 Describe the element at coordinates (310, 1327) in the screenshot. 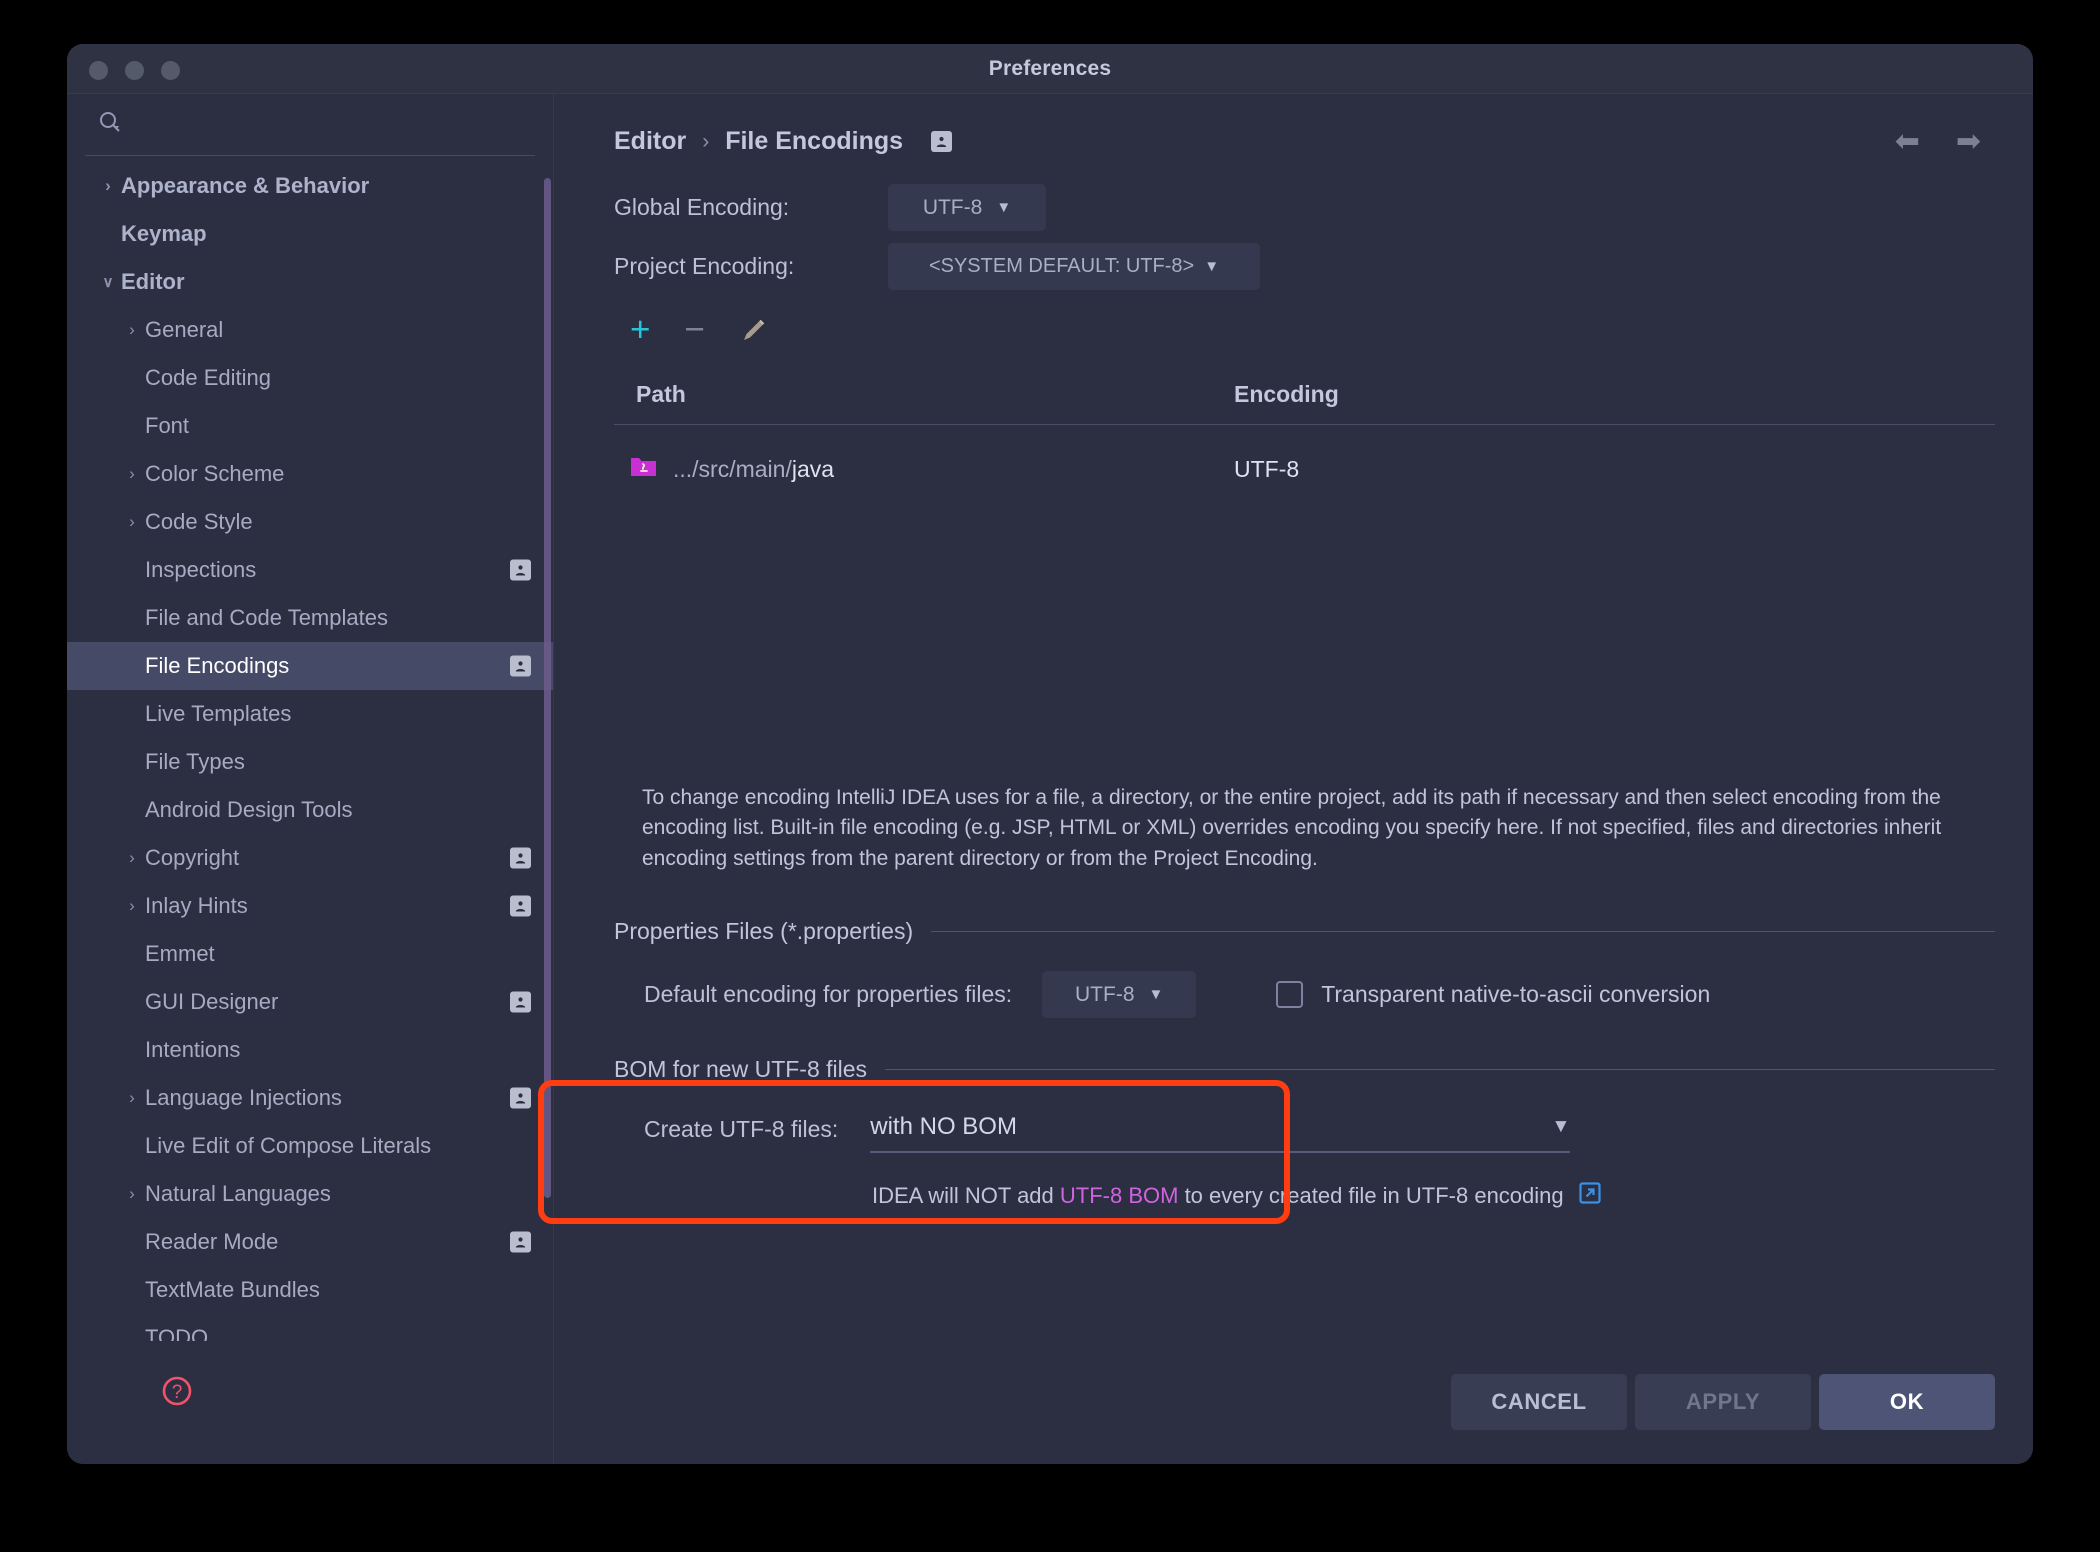

I see `sidebar-item-todo: ›TODO` at that location.